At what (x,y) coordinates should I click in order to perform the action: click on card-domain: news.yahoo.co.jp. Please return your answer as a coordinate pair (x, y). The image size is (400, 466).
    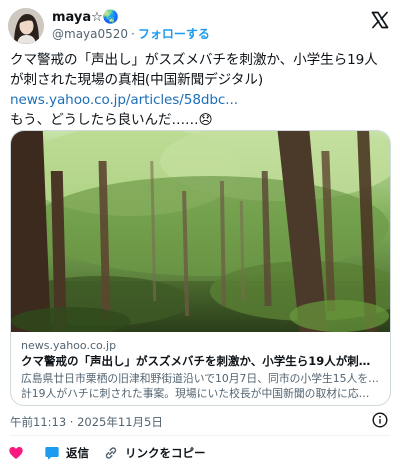
    Looking at the image, I should click on (69, 345).